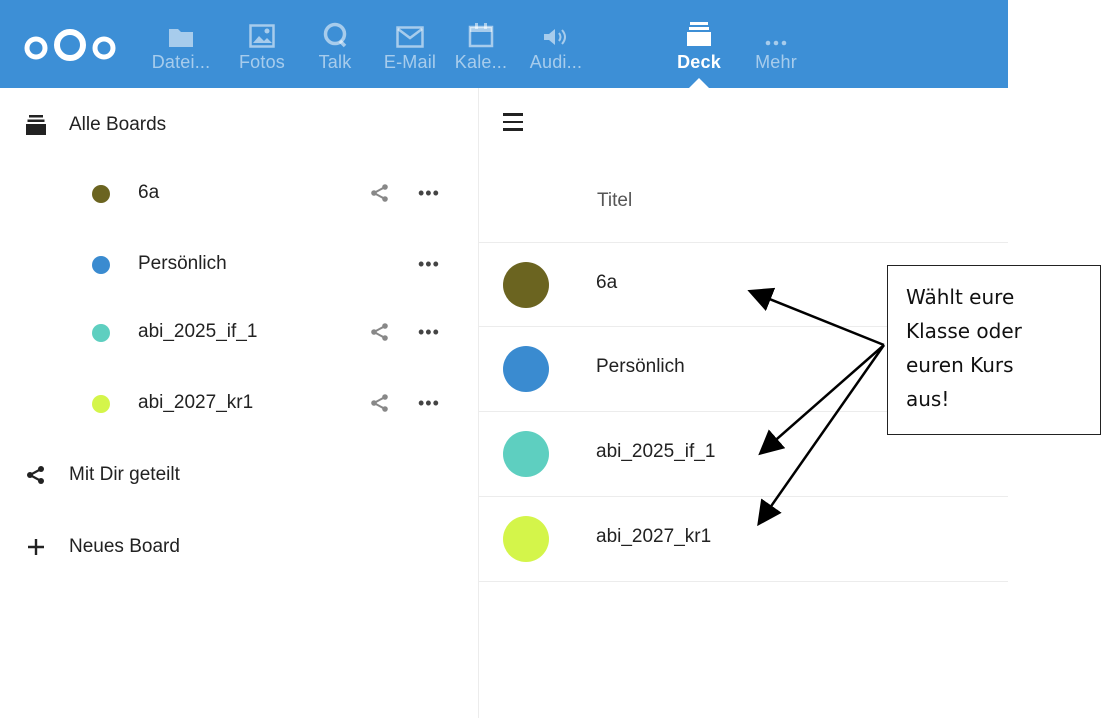  I want to click on callout-line: Klasse oder, so click(964, 331).